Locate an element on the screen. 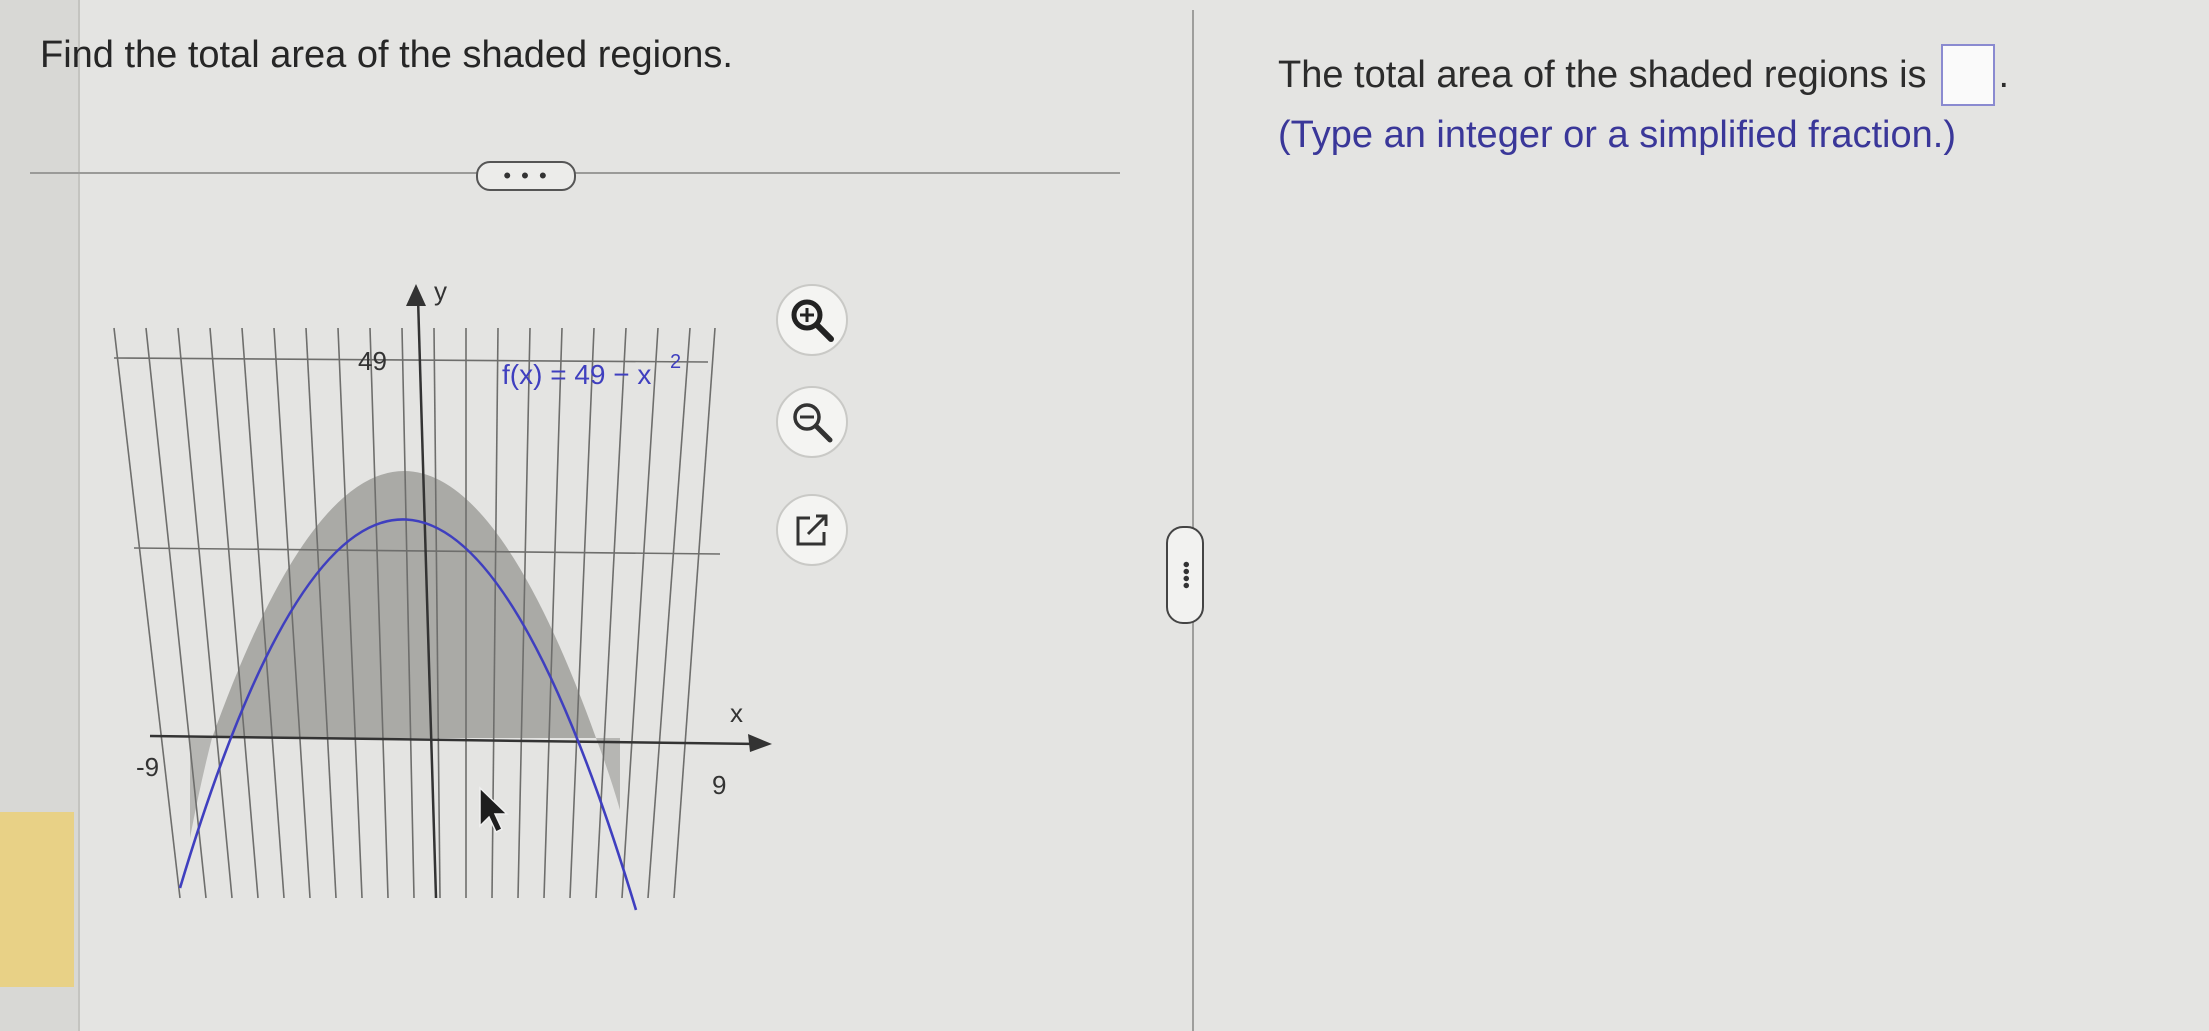  function-label: f(x) = 49 − x is located at coordinates (576, 374).